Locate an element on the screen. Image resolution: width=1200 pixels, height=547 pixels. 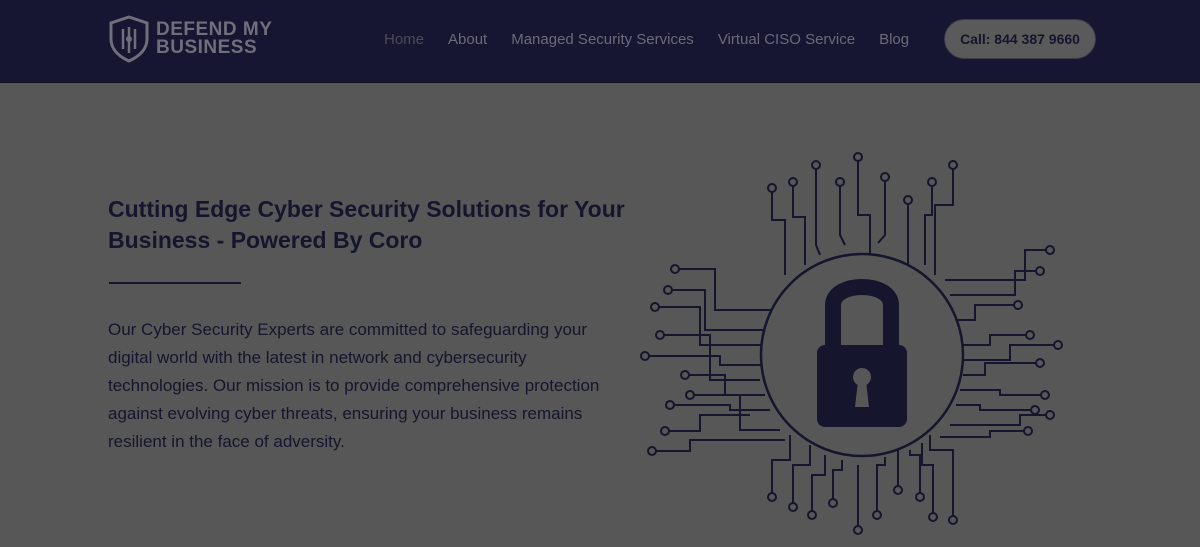
logo-line-2: BUSINESS is located at coordinates (207, 47).